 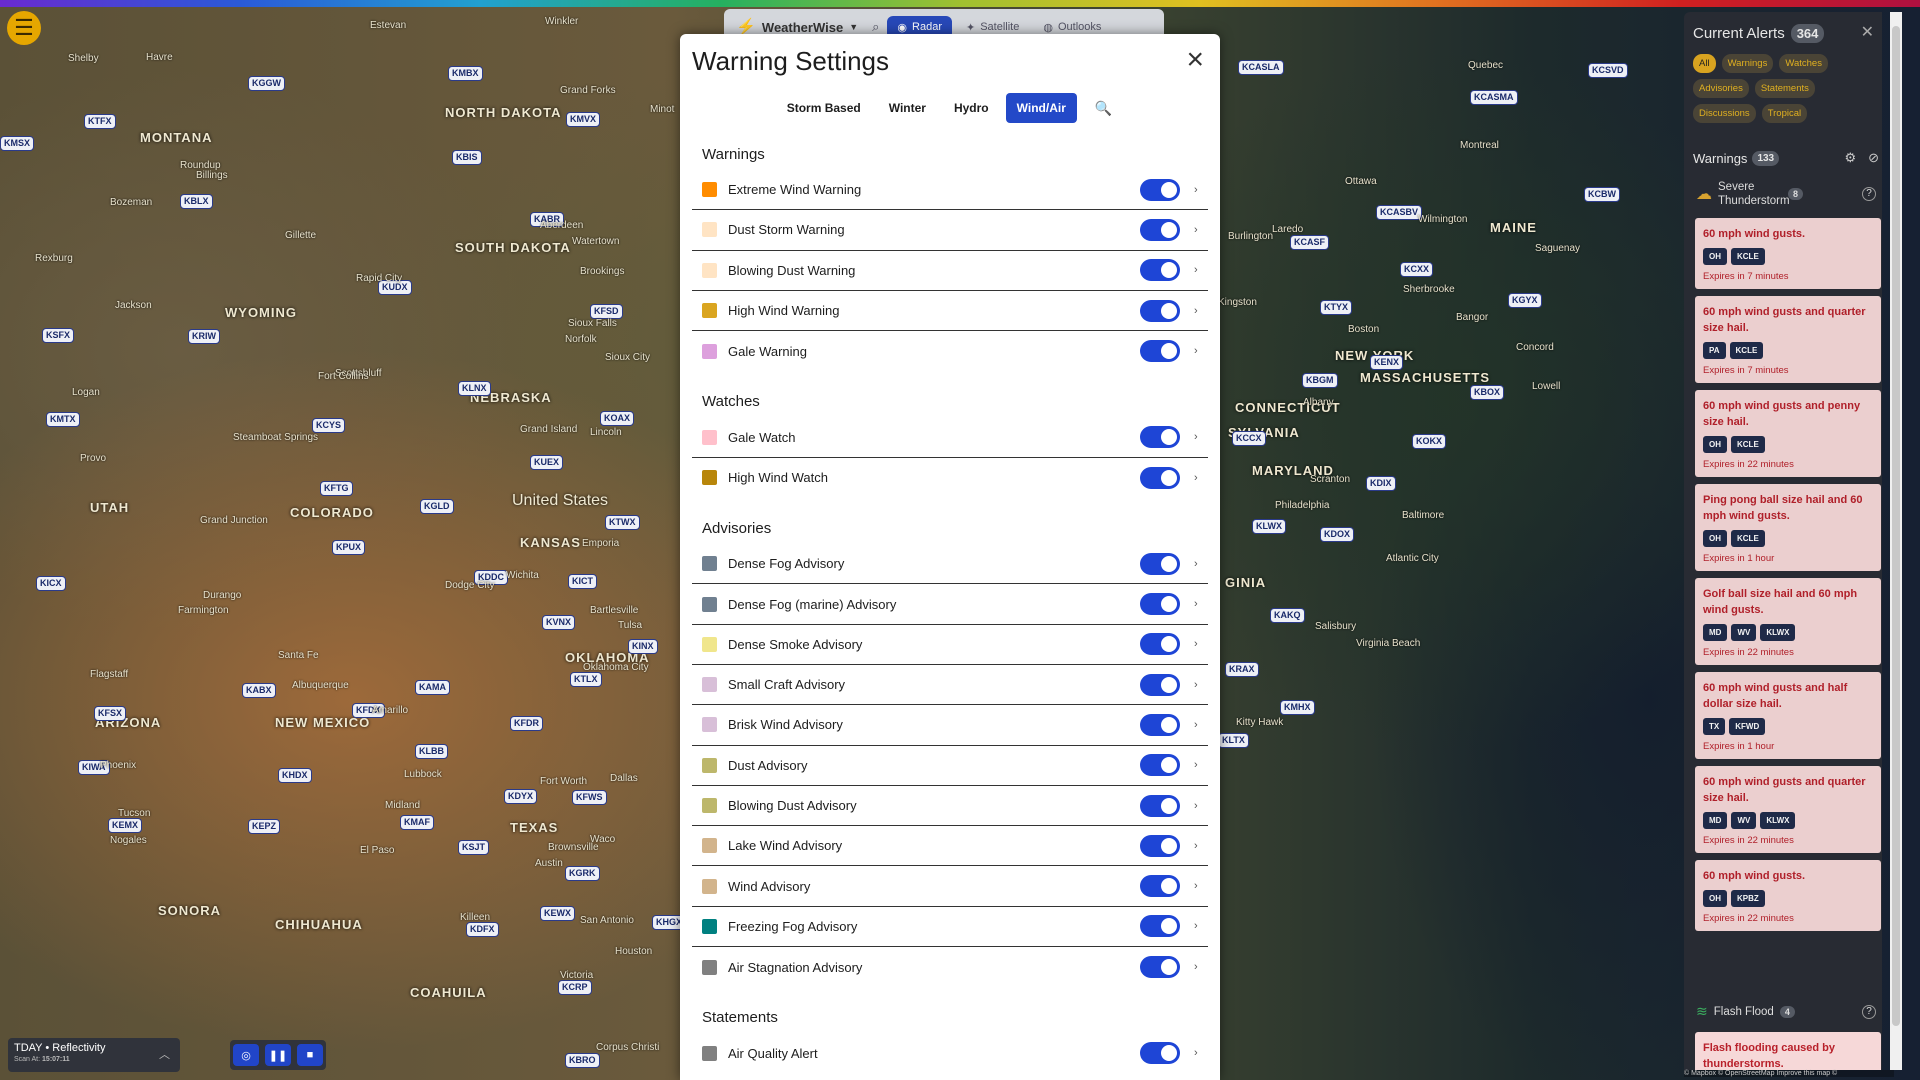 What do you see at coordinates (582, 873) in the screenshot?
I see `radar-site-label: KGRK` at bounding box center [582, 873].